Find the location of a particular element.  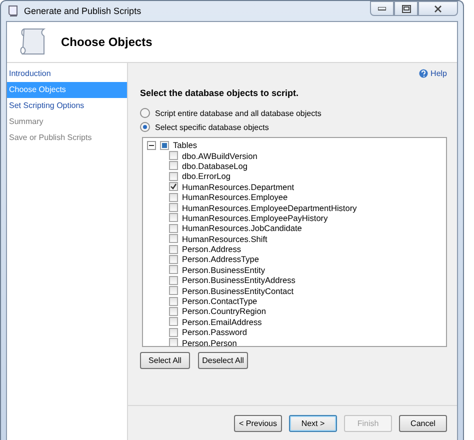

page-title: Choose Objects is located at coordinates (106, 42).